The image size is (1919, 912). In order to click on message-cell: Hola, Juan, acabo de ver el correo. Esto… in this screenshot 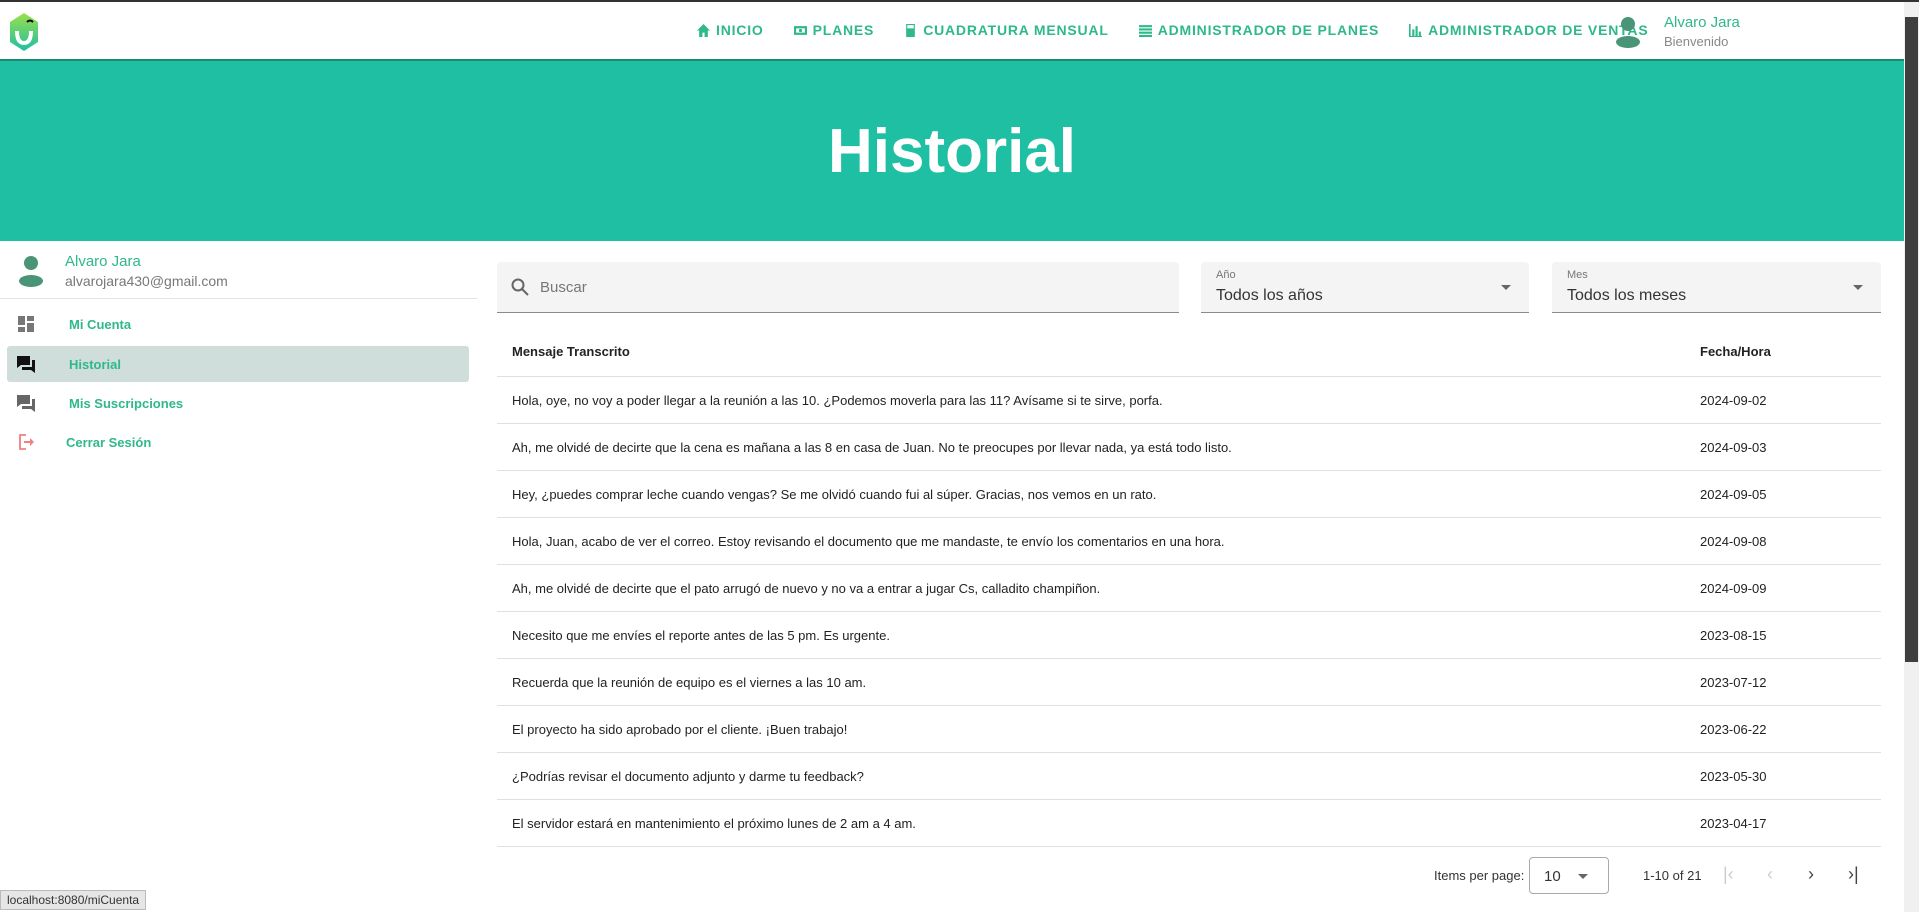, I will do `click(868, 541)`.